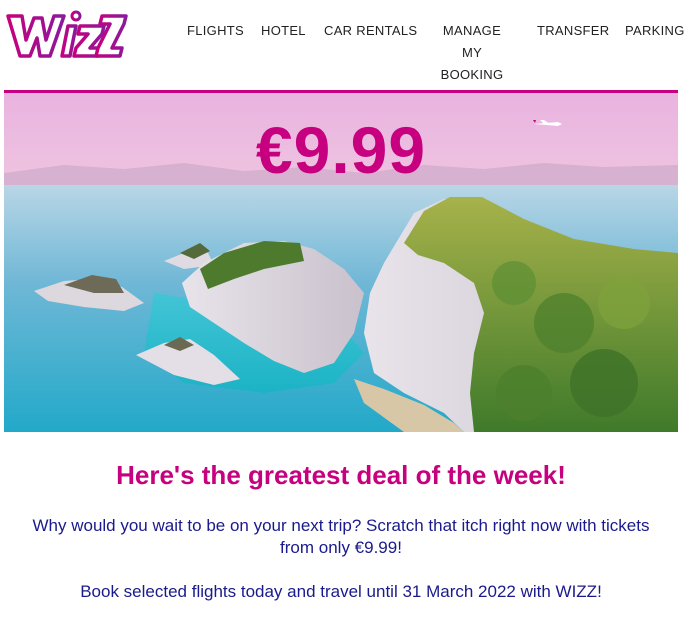 This screenshot has height=618, width=698. Describe the element at coordinates (341, 475) in the screenshot. I see `deal-headline: Here's the greatest deal of the week!` at that location.